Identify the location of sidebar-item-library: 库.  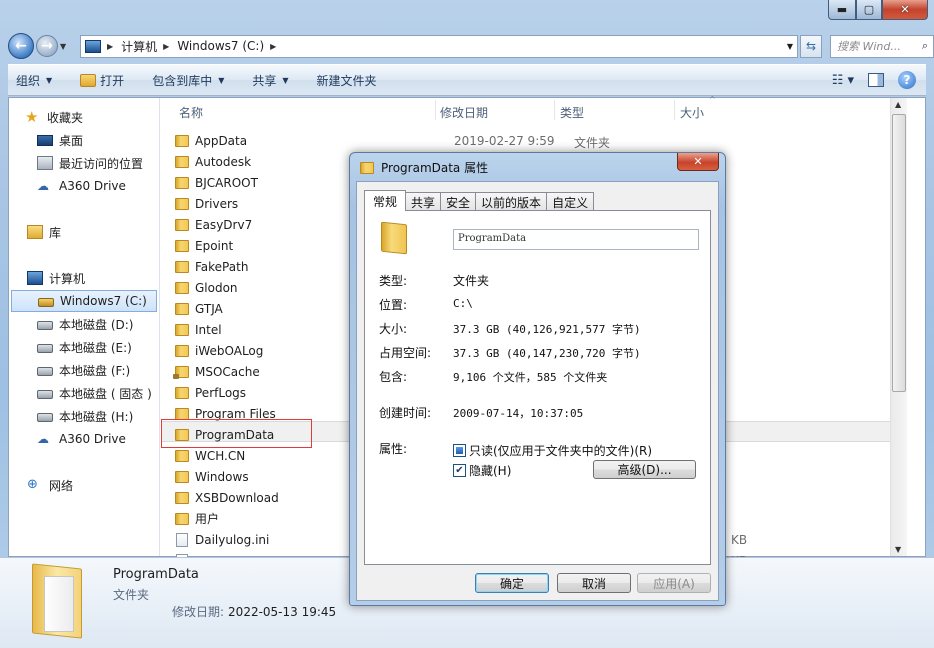
(102, 232).